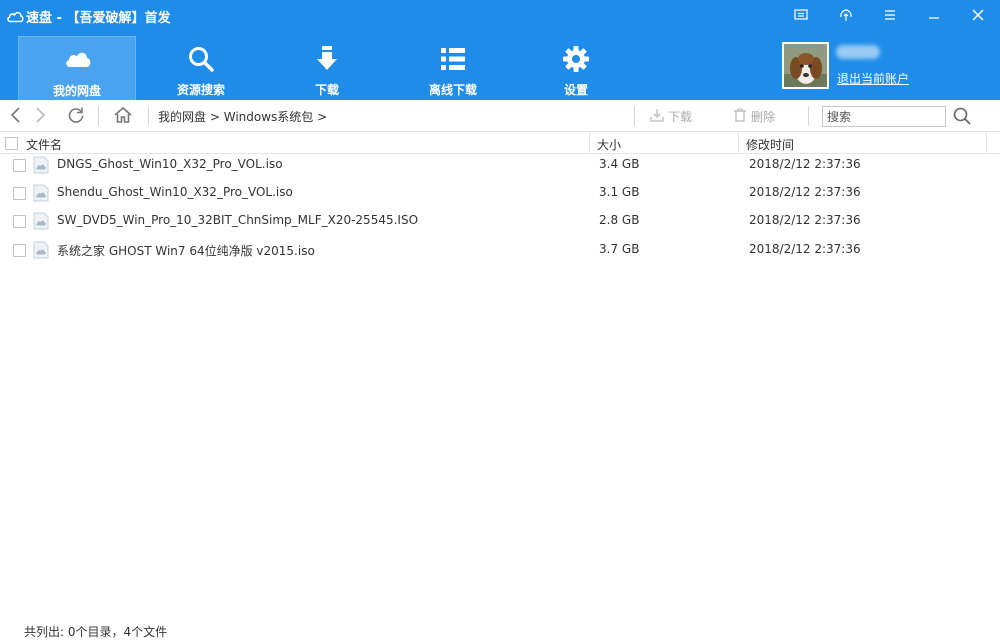 The image size is (1000, 644). What do you see at coordinates (453, 59) in the screenshot?
I see `list-icon` at bounding box center [453, 59].